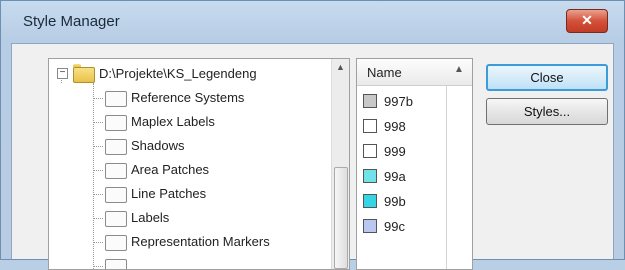  Describe the element at coordinates (200, 241) in the screenshot. I see `tree-item-label: Representation Markers` at that location.